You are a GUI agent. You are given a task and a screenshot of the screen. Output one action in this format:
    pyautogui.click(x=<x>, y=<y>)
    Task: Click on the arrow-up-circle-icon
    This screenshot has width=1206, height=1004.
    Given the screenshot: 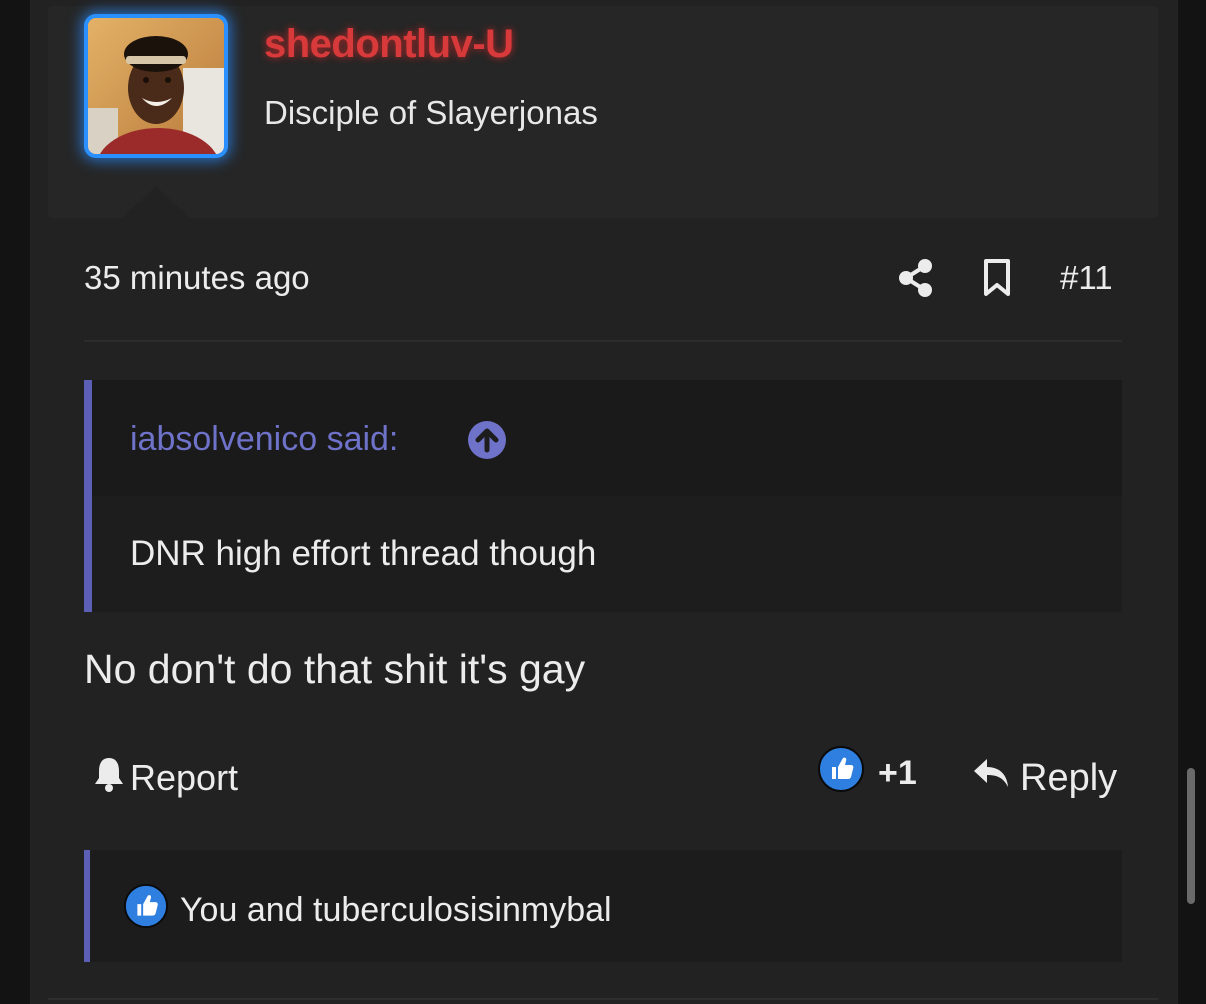 What is the action you would take?
    pyautogui.click(x=487, y=442)
    